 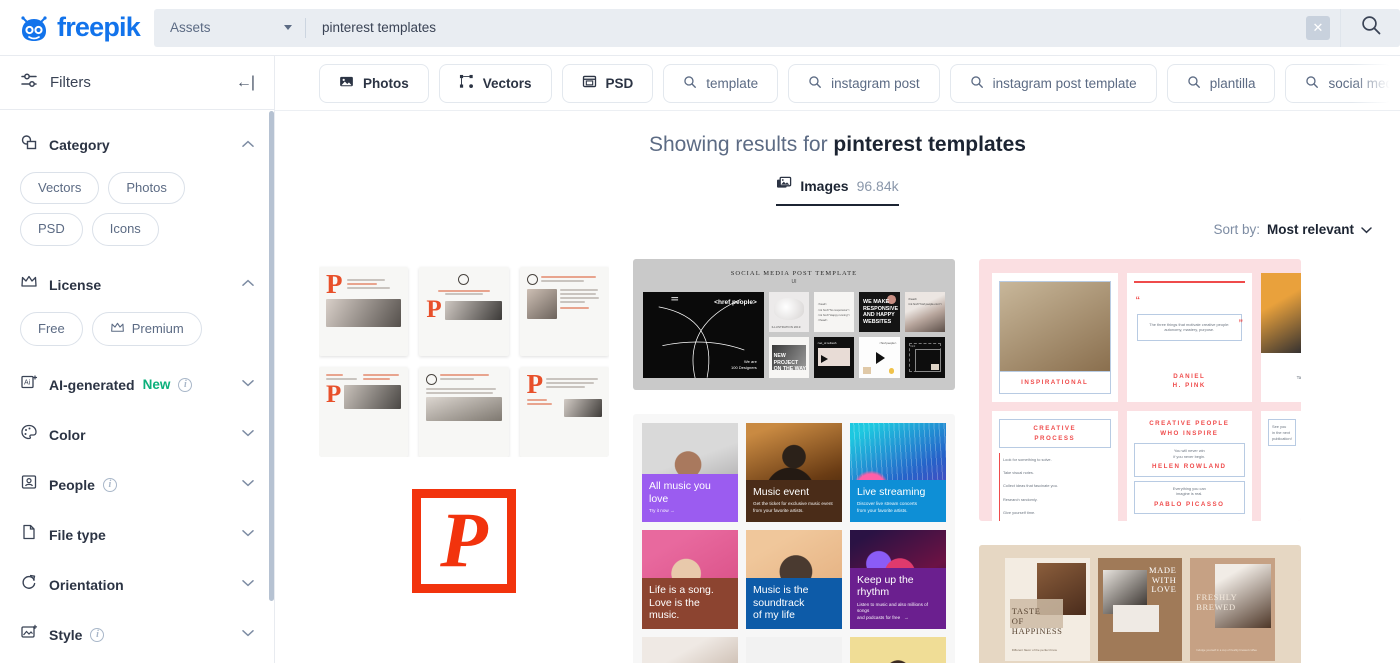 What do you see at coordinates (51, 328) in the screenshot?
I see `pill-free: Free` at bounding box center [51, 328].